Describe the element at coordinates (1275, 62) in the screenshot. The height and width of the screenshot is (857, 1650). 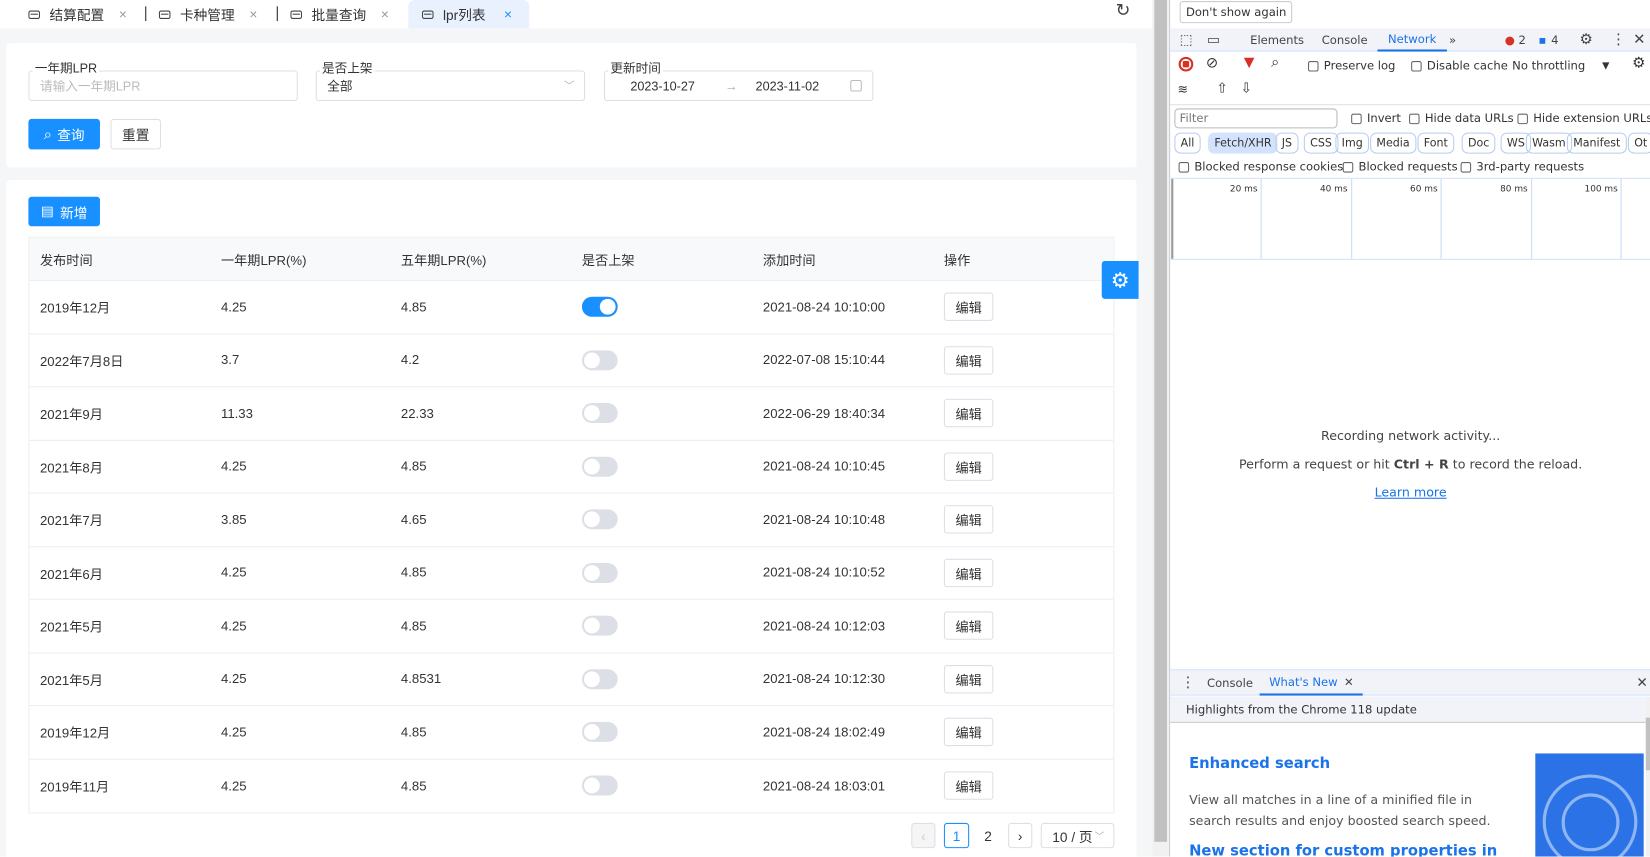
I see `search-icon: ⌕` at that location.